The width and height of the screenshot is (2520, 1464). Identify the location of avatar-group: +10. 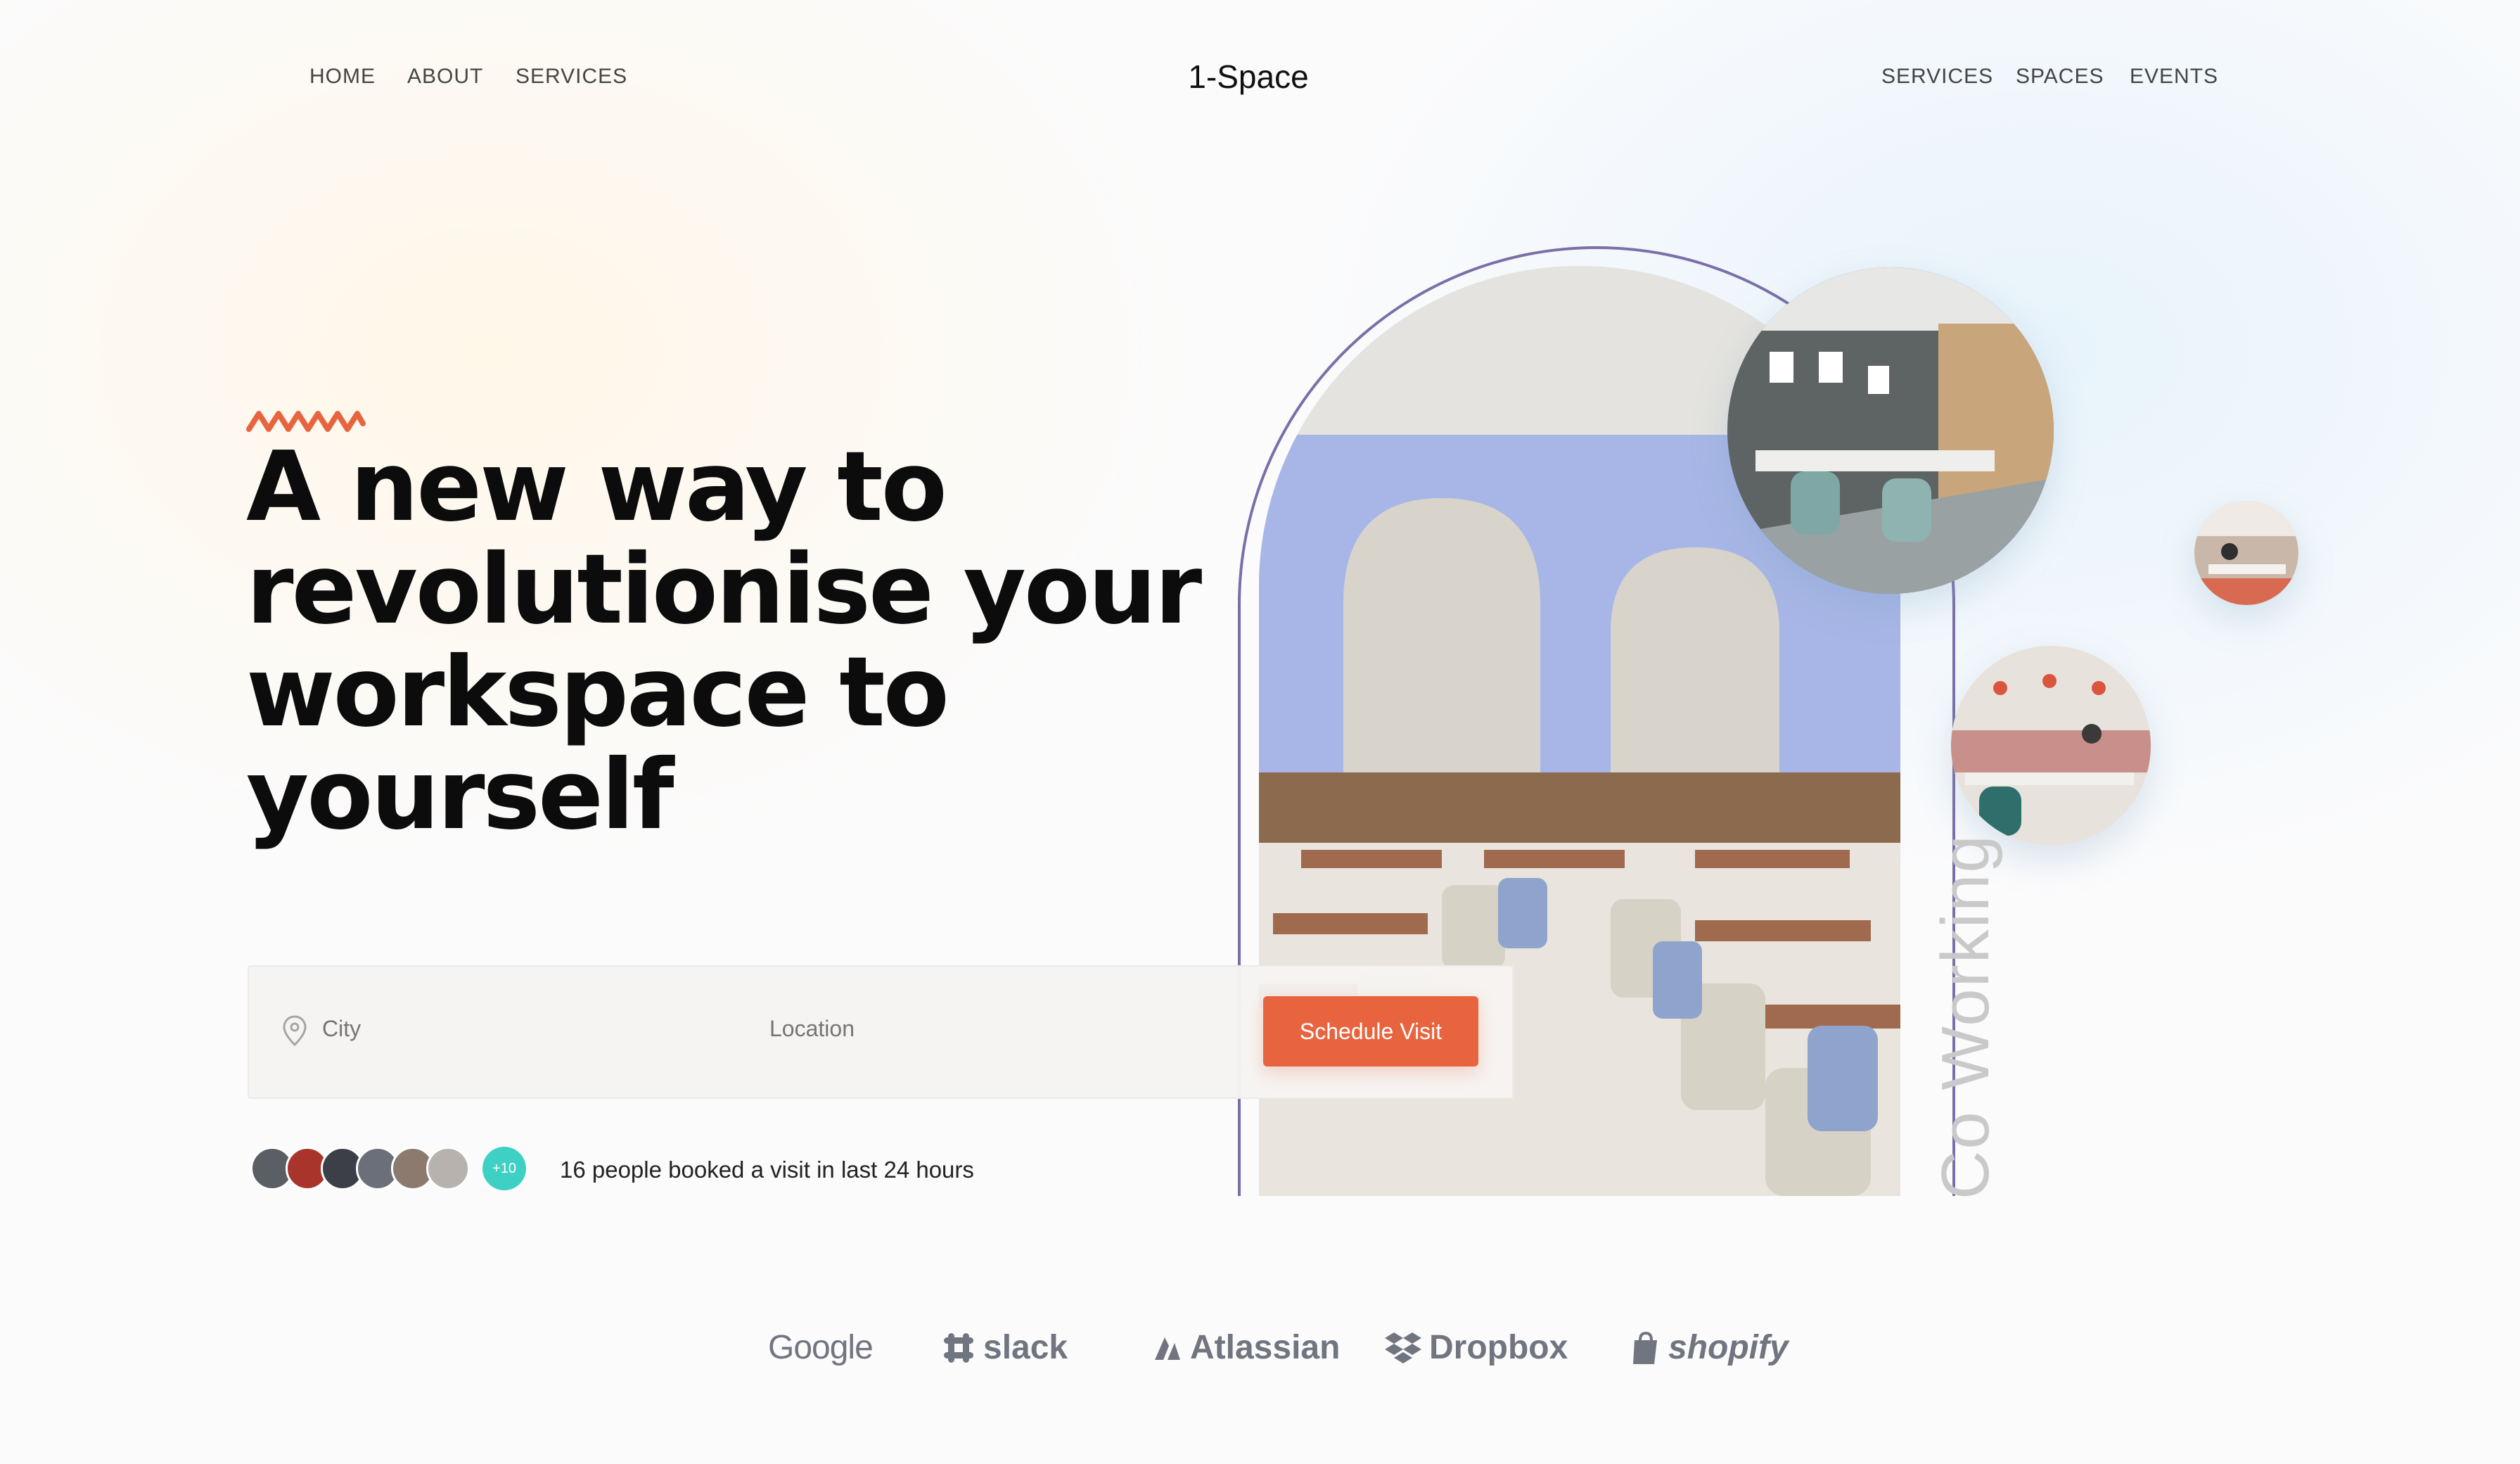
(388, 1168).